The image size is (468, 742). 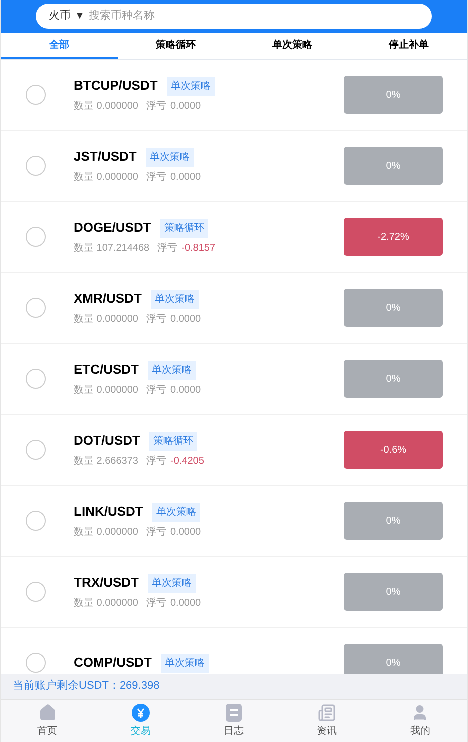 I want to click on percent-button: -2.72%, so click(x=393, y=237).